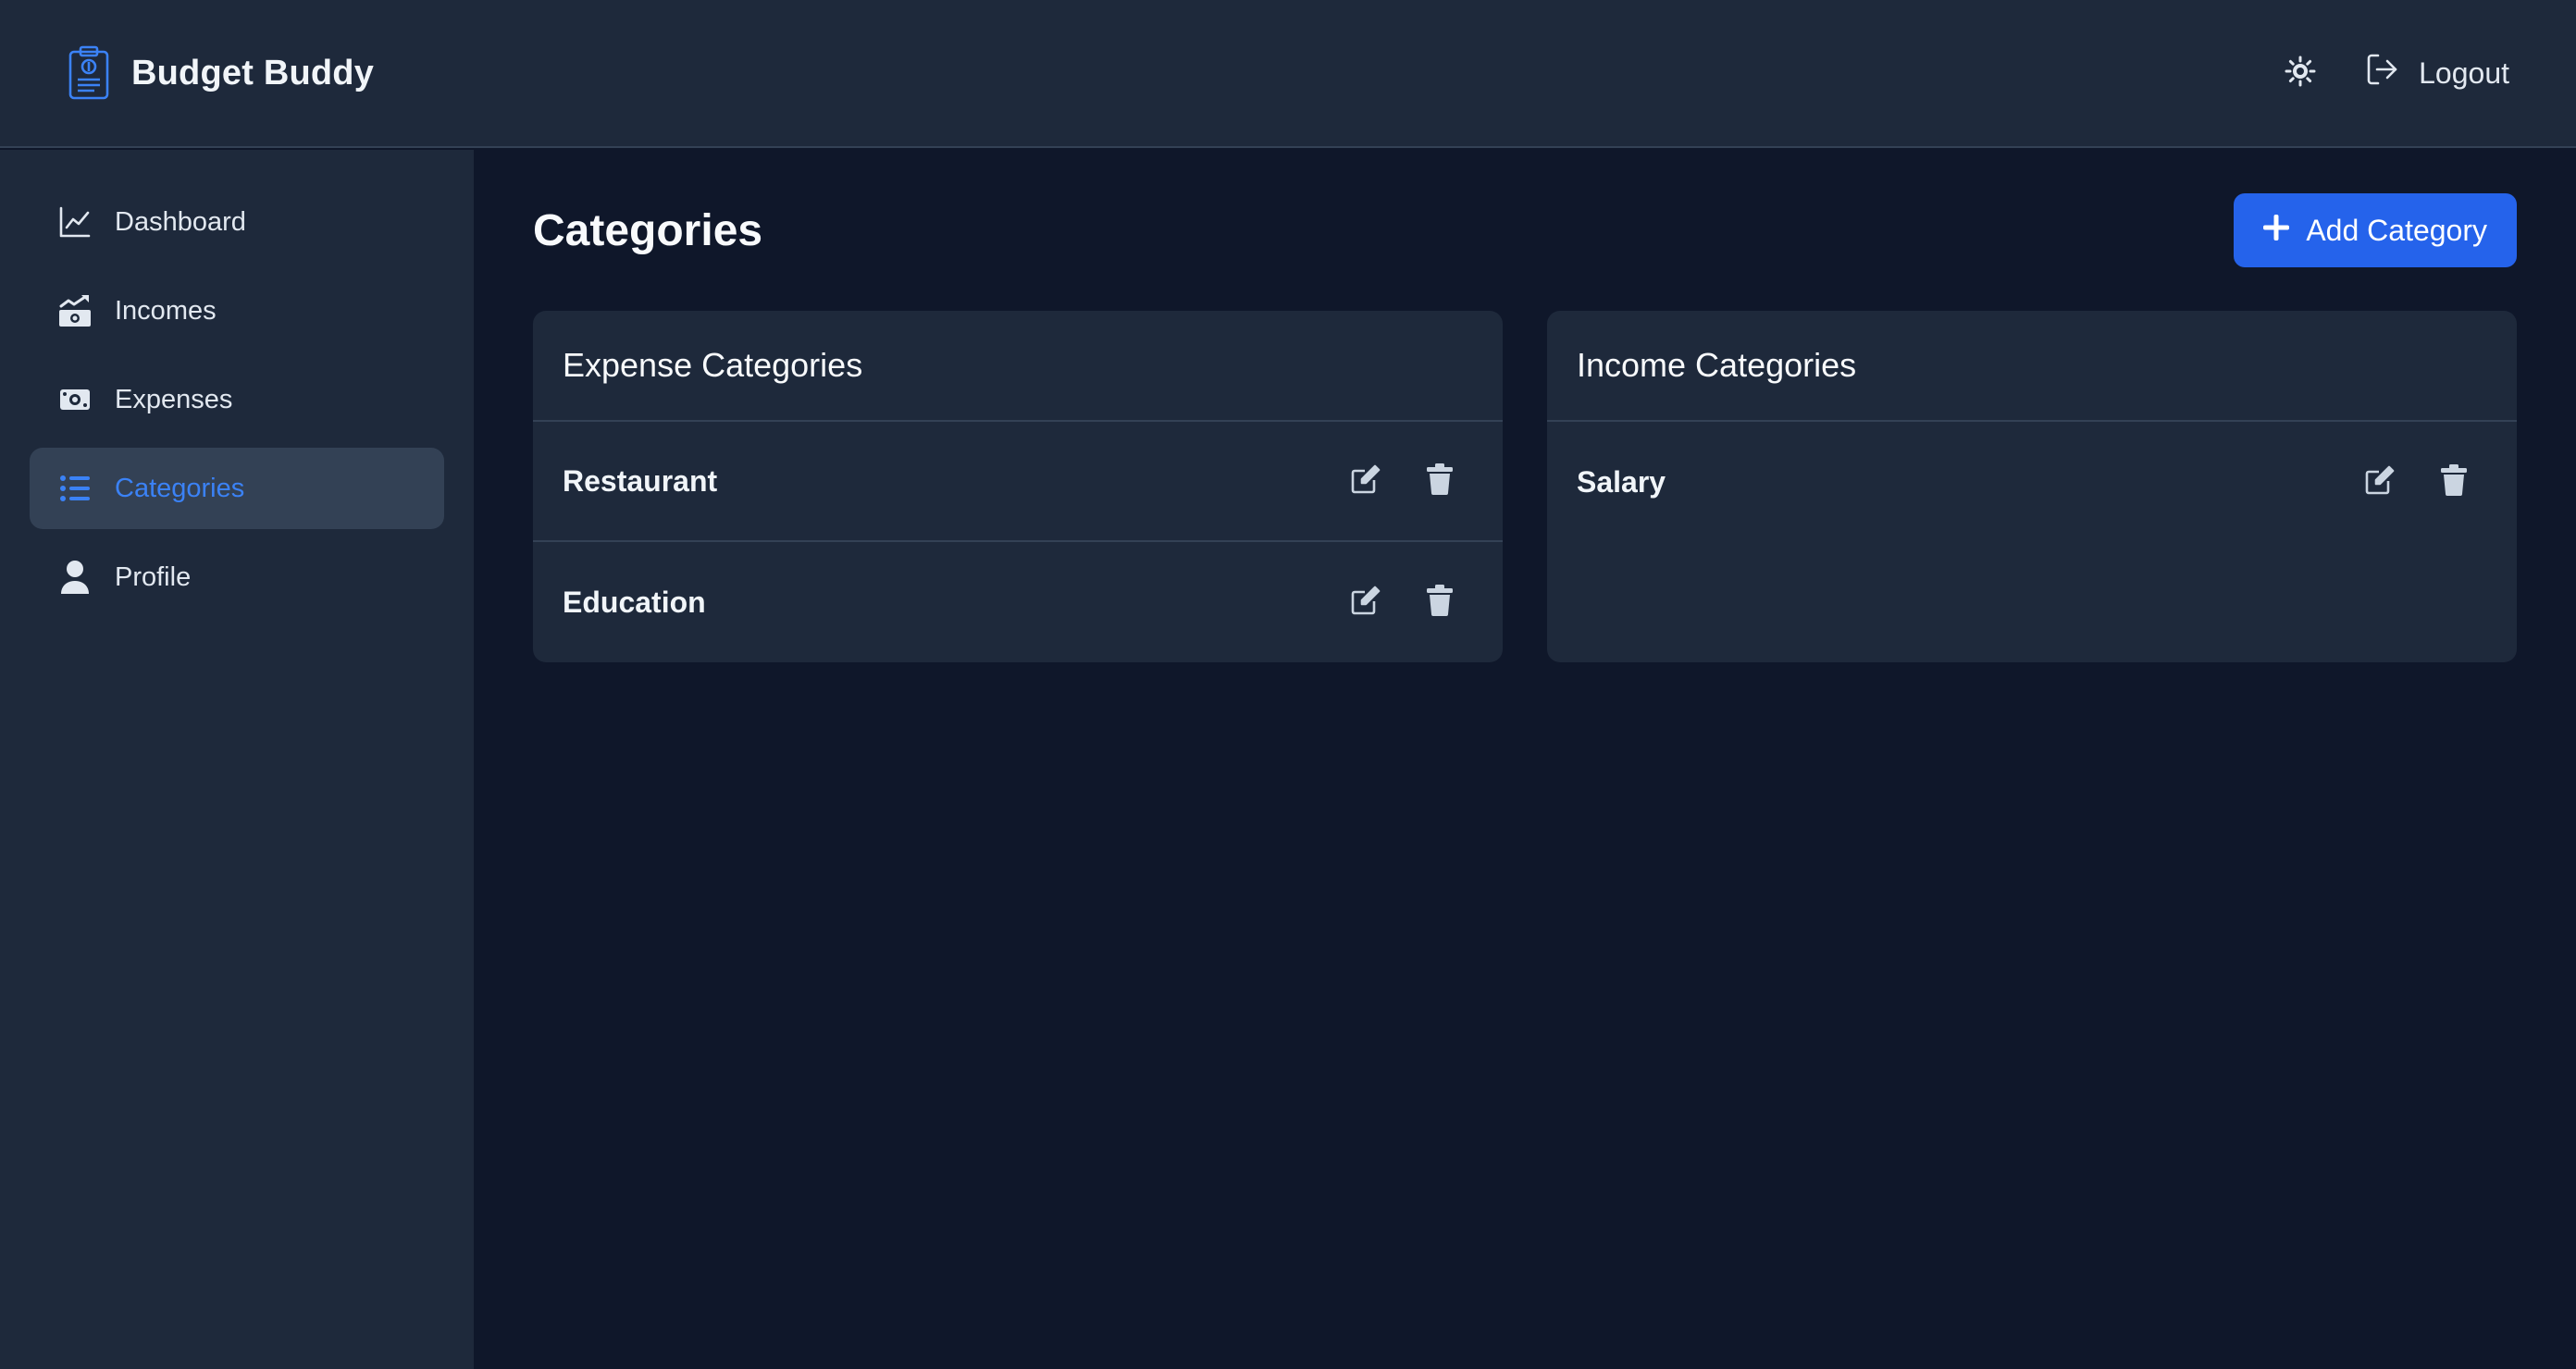 This screenshot has height=1369, width=2576. What do you see at coordinates (1018, 602) in the screenshot?
I see `list-item: Education` at bounding box center [1018, 602].